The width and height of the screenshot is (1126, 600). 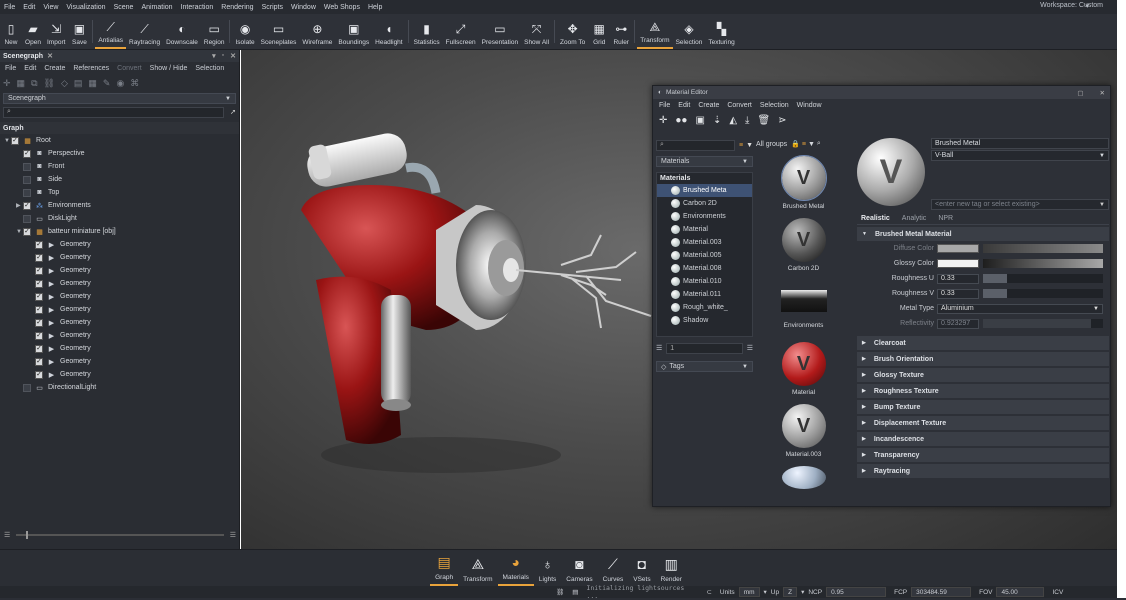 What do you see at coordinates (983, 391) in the screenshot?
I see `section-roughness-texture: ▶ Roughness Texture` at bounding box center [983, 391].